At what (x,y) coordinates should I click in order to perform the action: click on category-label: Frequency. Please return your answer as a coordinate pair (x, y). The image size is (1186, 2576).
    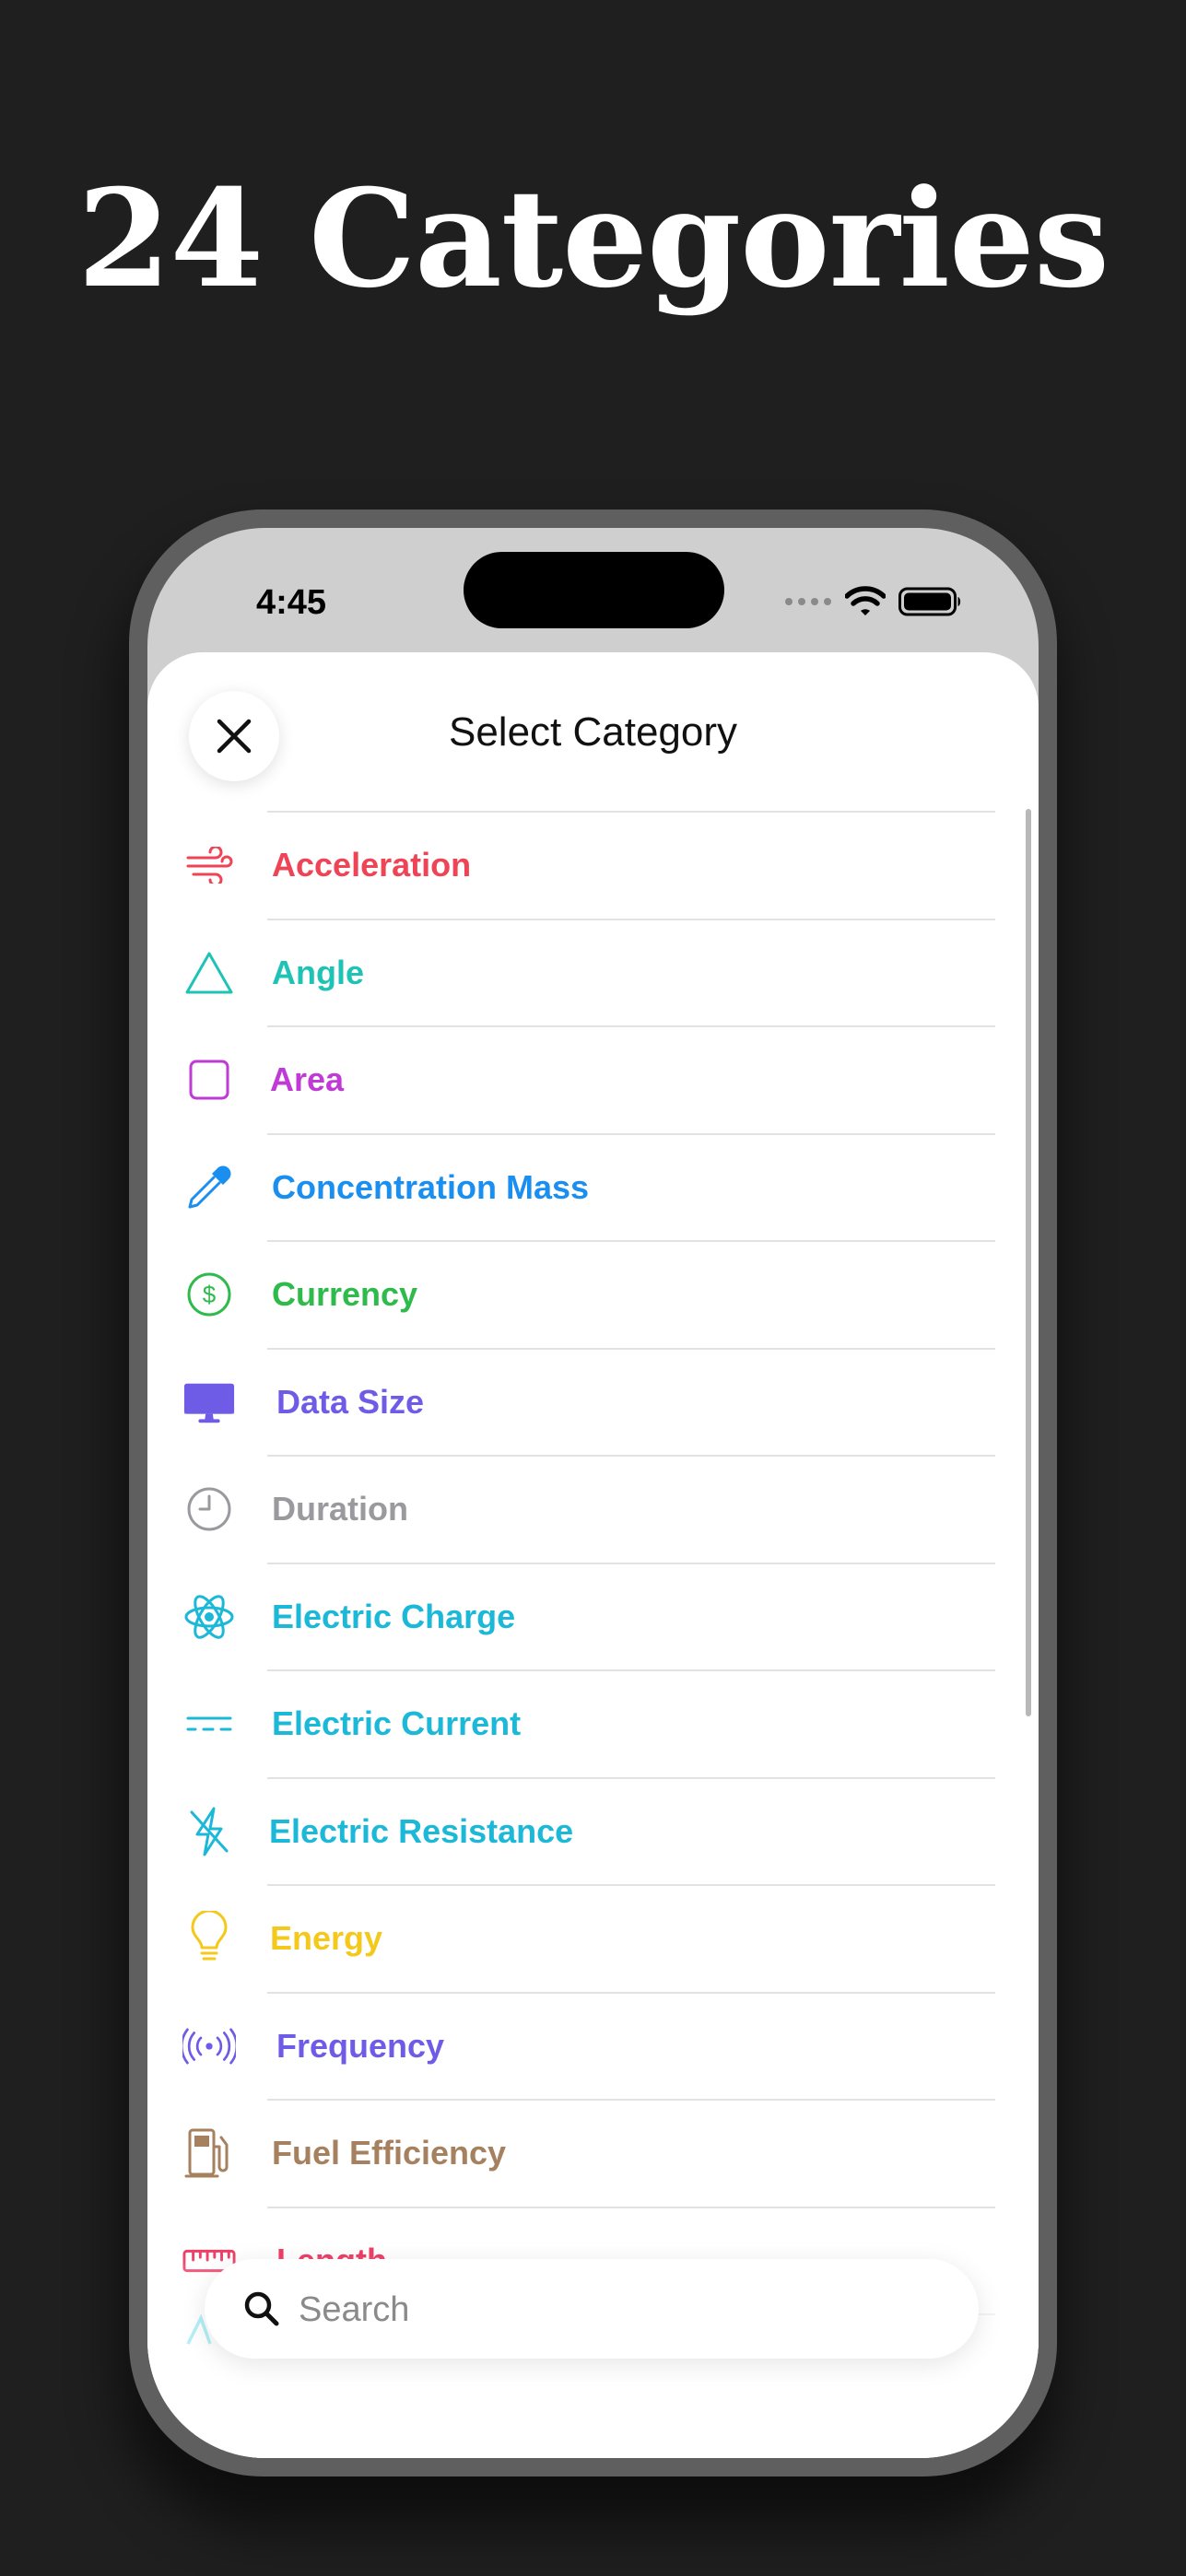
    Looking at the image, I should click on (360, 2045).